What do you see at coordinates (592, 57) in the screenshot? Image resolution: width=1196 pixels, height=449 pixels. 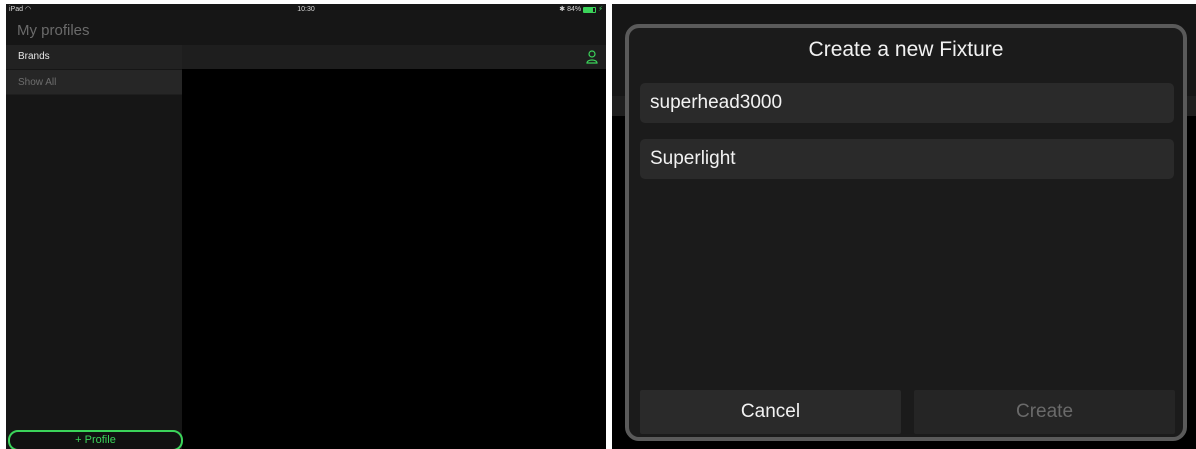 I see `user-icon` at bounding box center [592, 57].